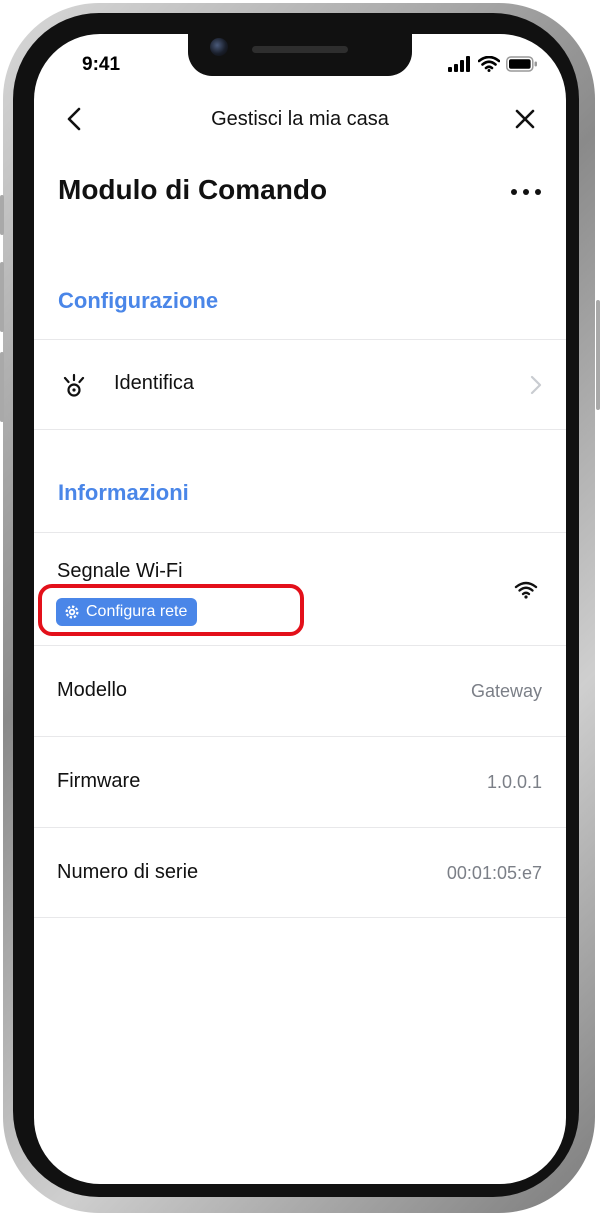 The image size is (600, 1218). What do you see at coordinates (2, 215) in the screenshot?
I see `side-button-mute` at bounding box center [2, 215].